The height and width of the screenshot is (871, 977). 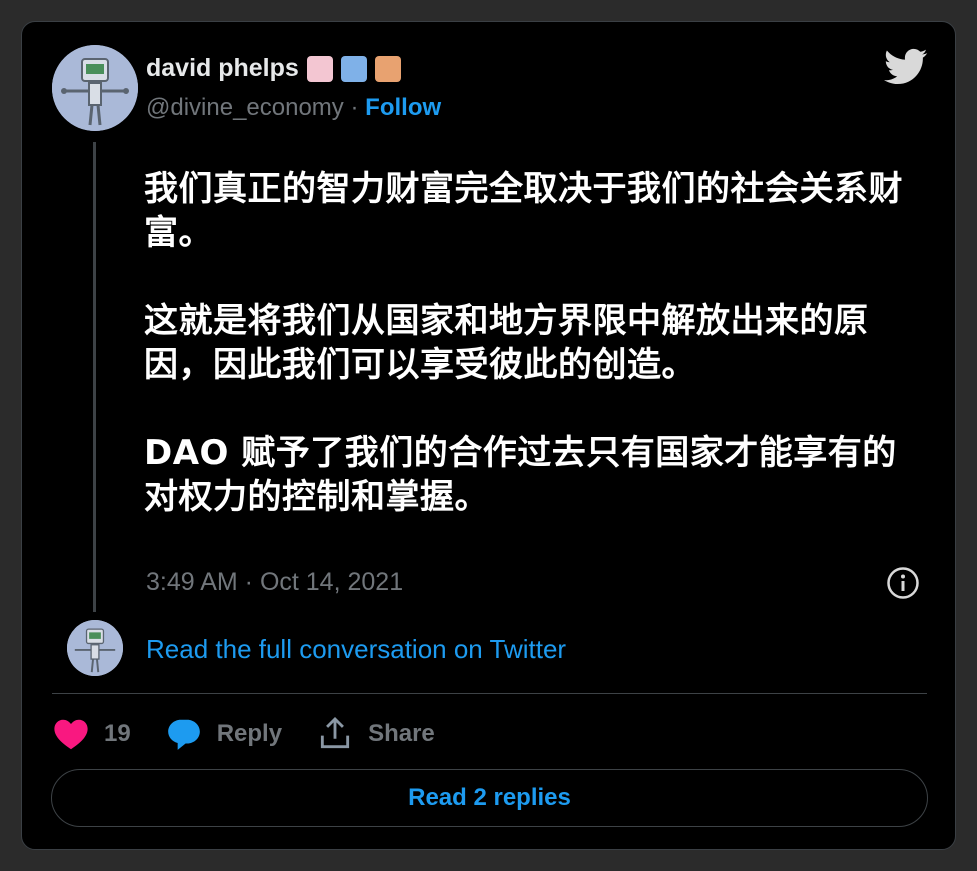 What do you see at coordinates (906, 67) in the screenshot?
I see `twitter-bird-icon` at bounding box center [906, 67].